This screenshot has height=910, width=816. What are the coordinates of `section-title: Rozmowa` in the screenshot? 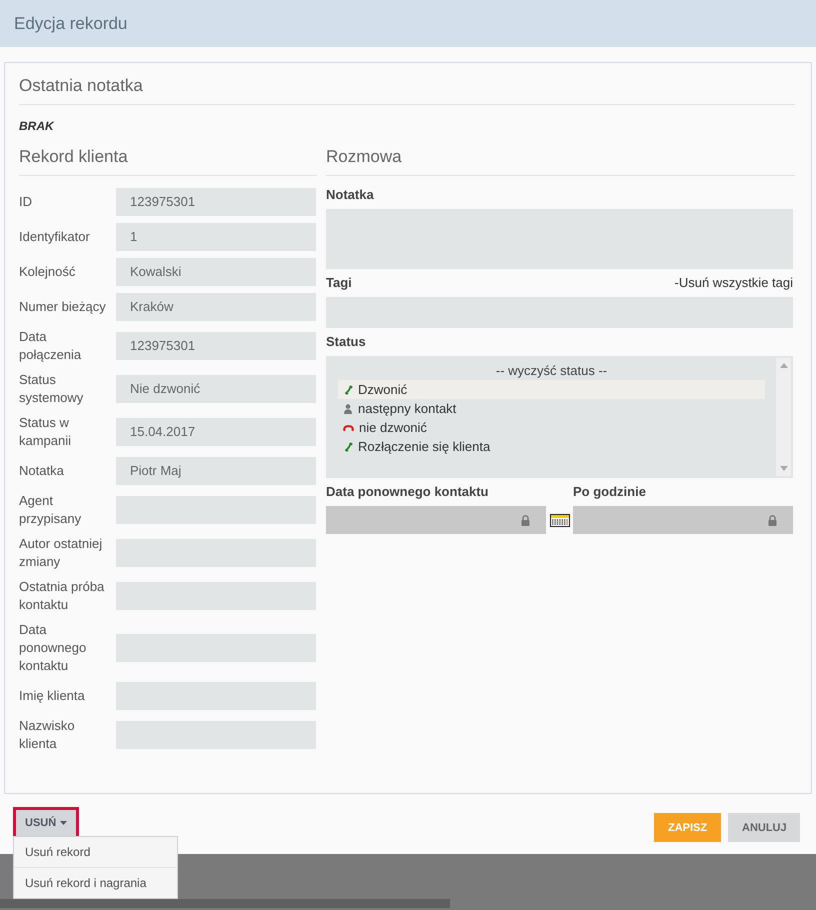 It's located at (364, 156).